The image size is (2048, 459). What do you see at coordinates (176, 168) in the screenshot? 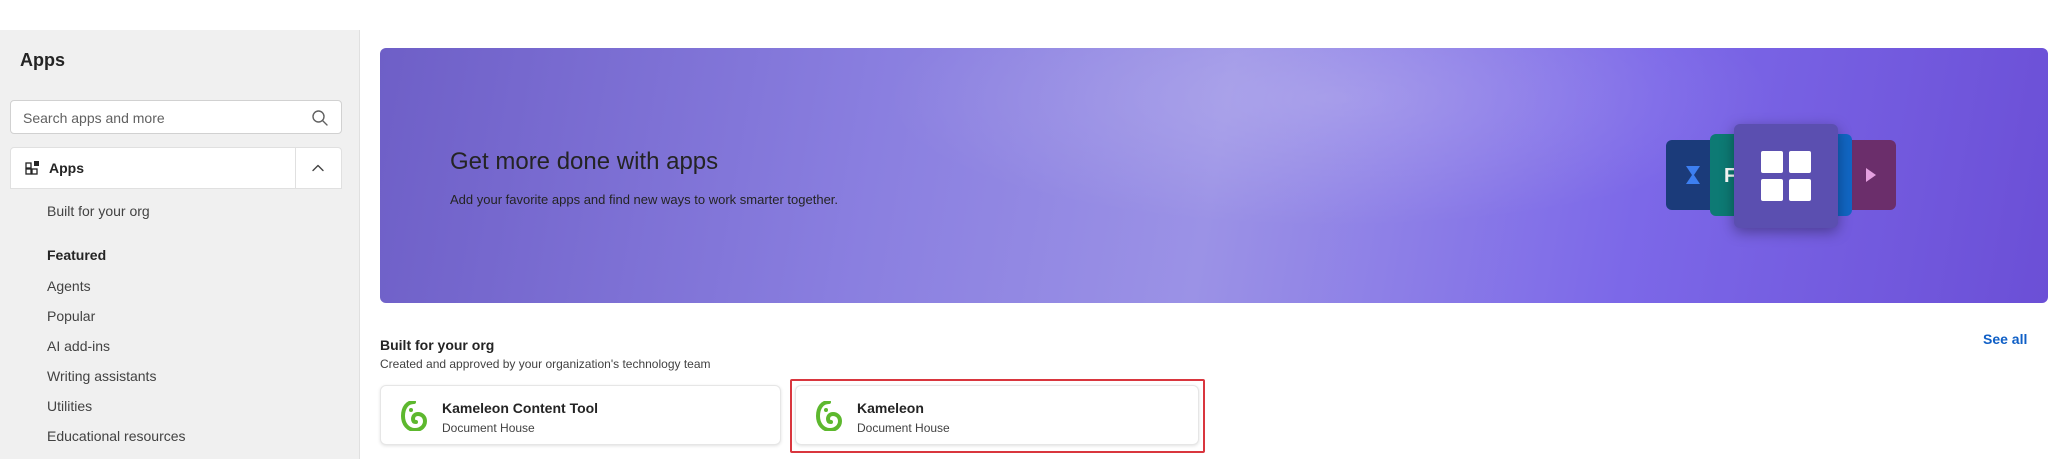
I see `apps-section-header: Apps` at bounding box center [176, 168].